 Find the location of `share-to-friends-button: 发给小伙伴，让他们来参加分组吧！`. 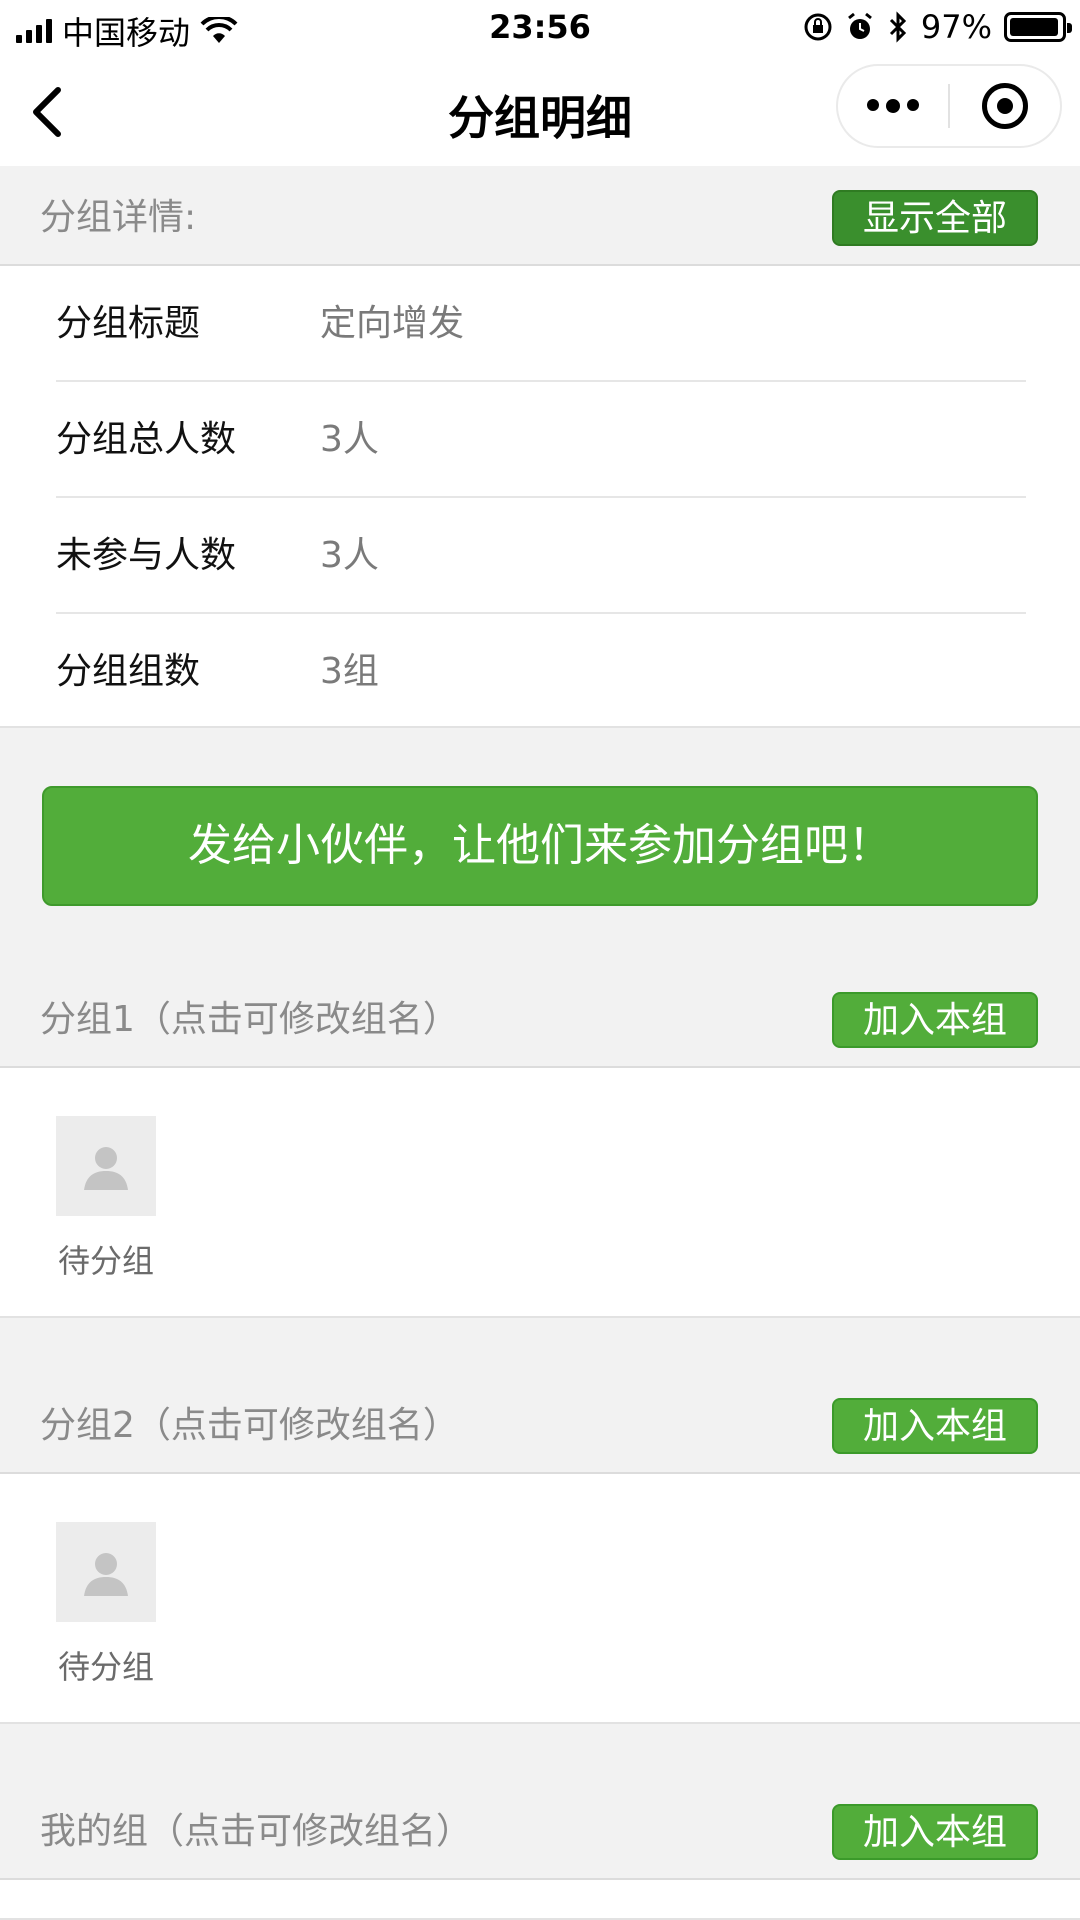

share-to-friends-button: 发给小伙伴，让他们来参加分组吧！ is located at coordinates (540, 846).